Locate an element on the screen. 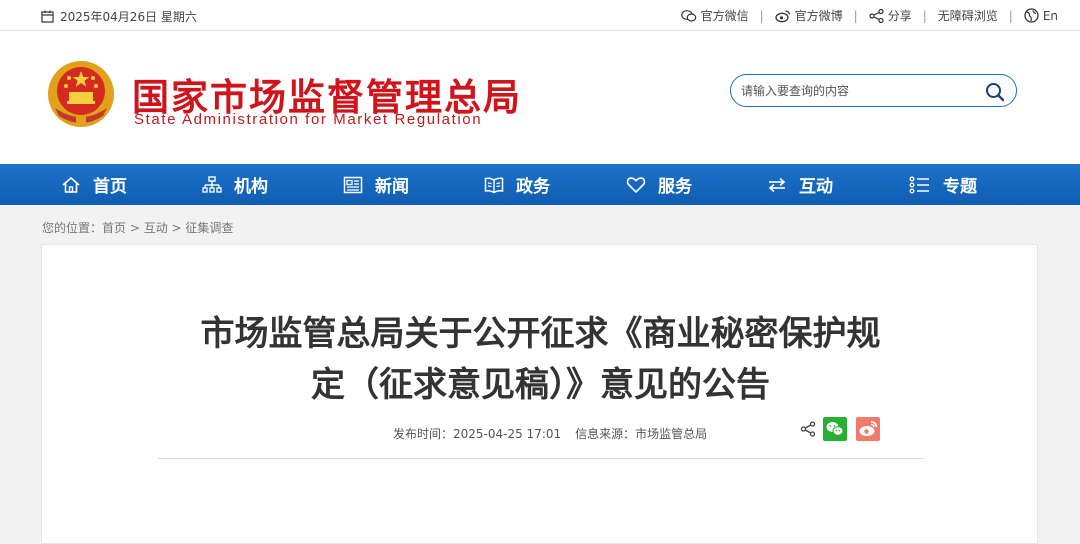 The image size is (1080, 544). search-icon is located at coordinates (995, 92).